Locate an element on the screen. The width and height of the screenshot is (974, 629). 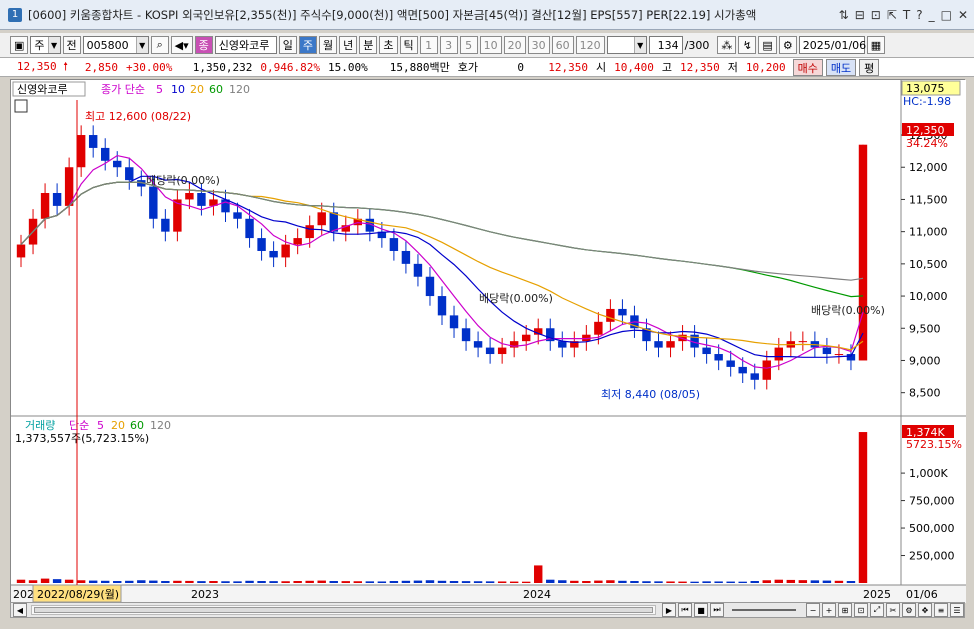
window-controls: ⇅ ⊟ ⊡ ⇱ T ? _ □ ✕ is located at coordinates (903, 15).